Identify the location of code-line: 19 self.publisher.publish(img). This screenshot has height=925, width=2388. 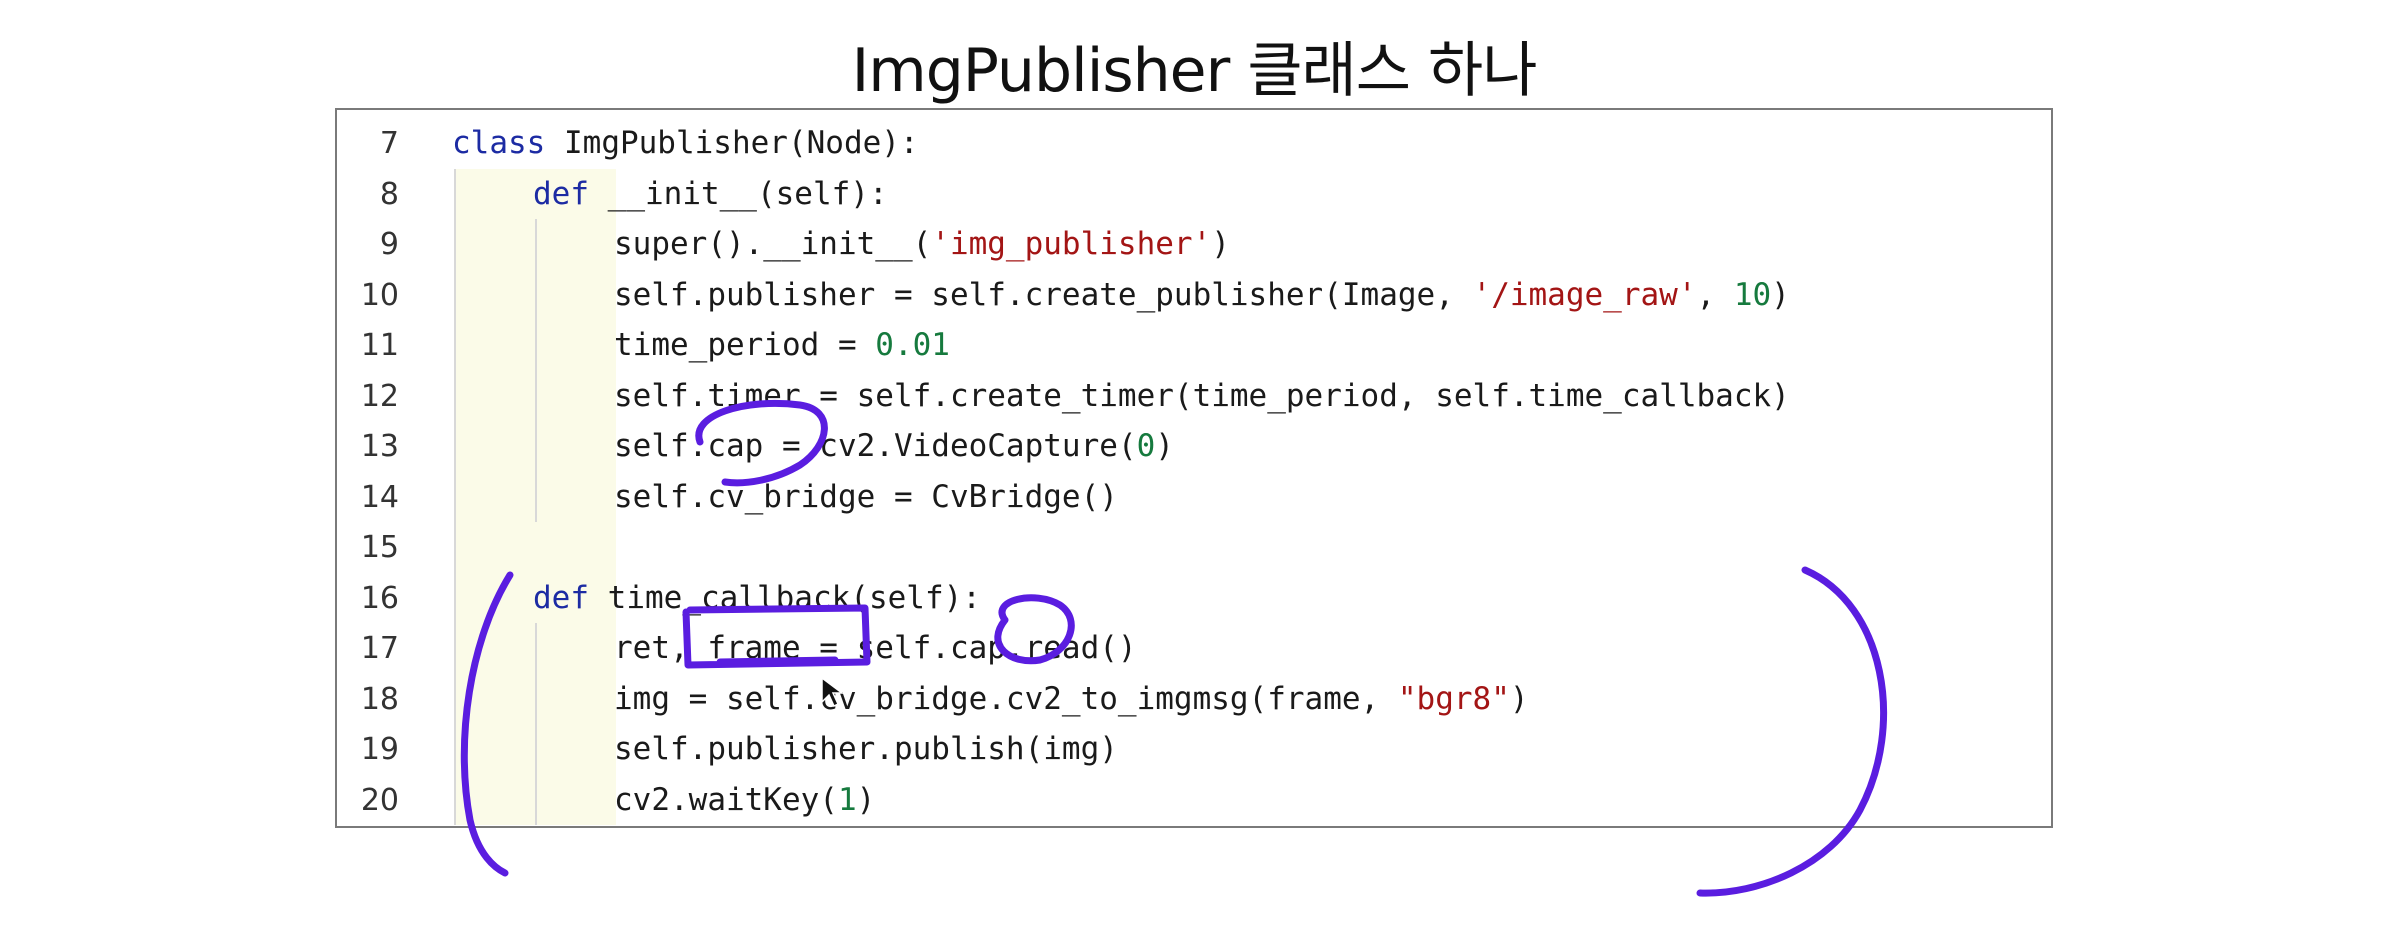
(1194, 749).